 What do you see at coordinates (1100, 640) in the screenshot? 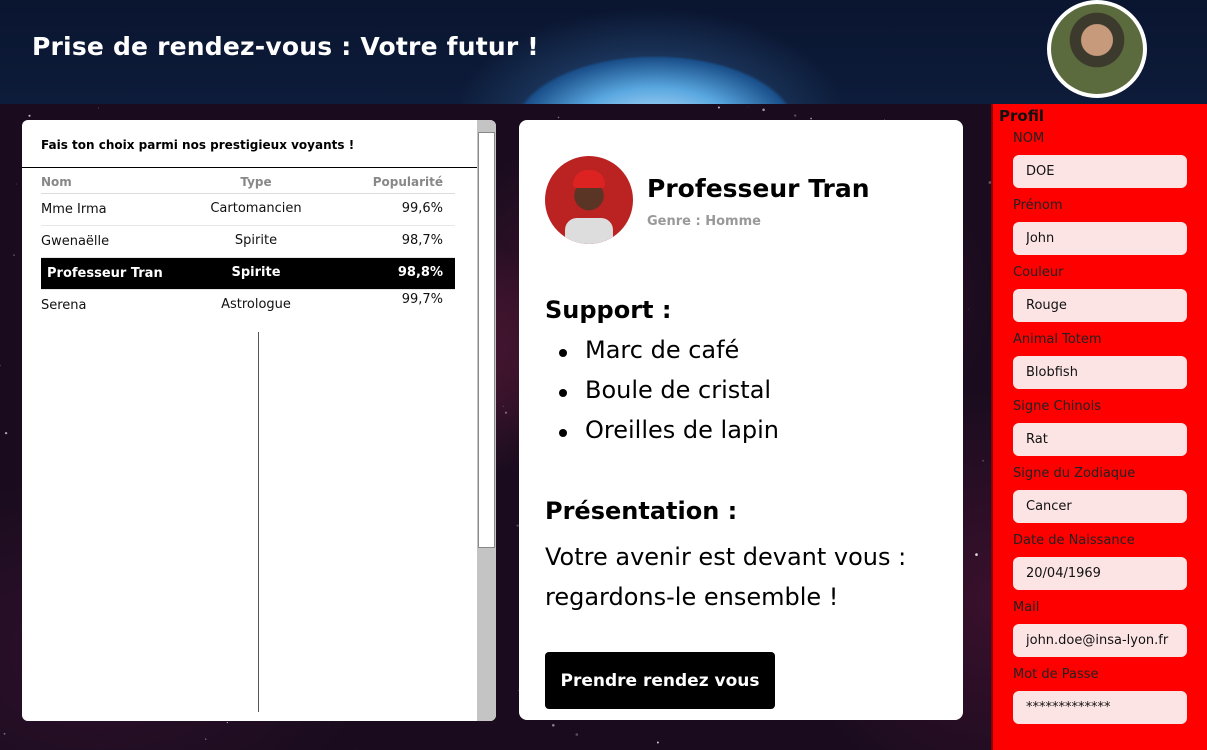
I see `email-field` at bounding box center [1100, 640].